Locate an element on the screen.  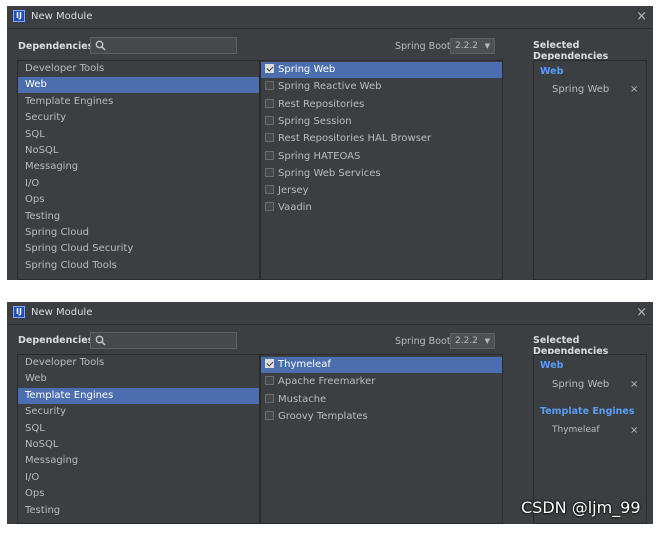
dependency-item: Rest Repositories HAL Browser is located at coordinates (381, 139).